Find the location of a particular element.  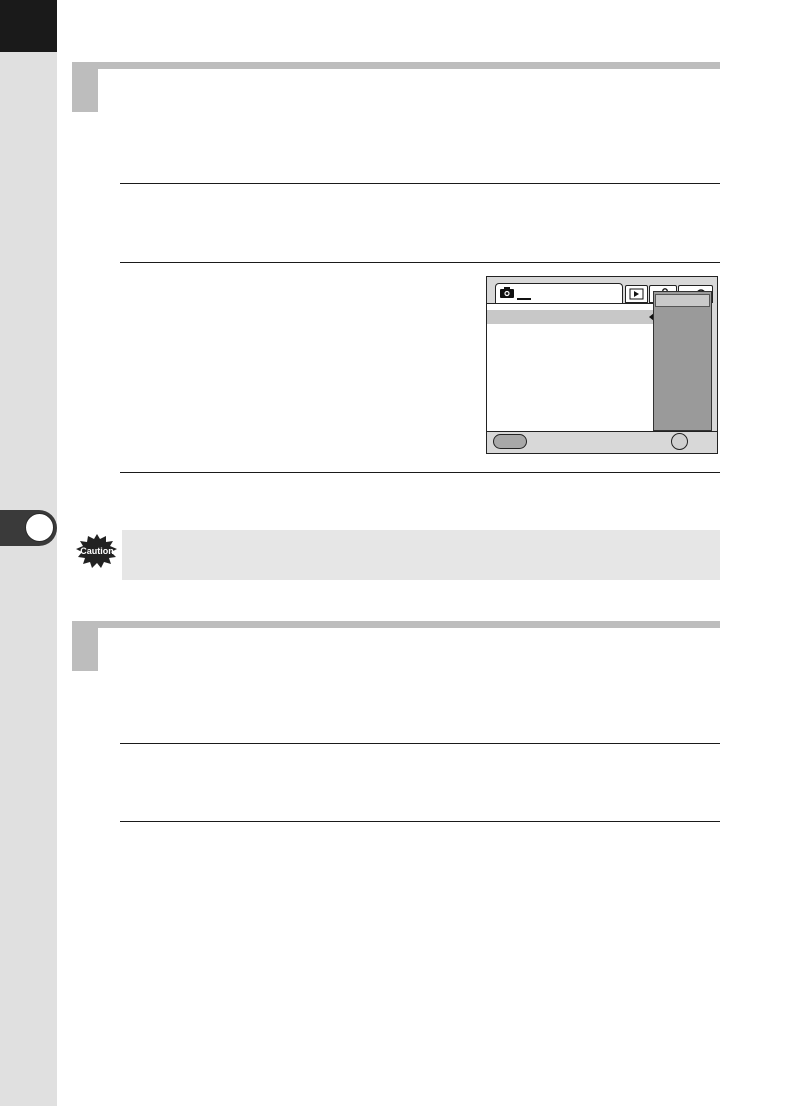

menu-item-selected is located at coordinates (570, 317).